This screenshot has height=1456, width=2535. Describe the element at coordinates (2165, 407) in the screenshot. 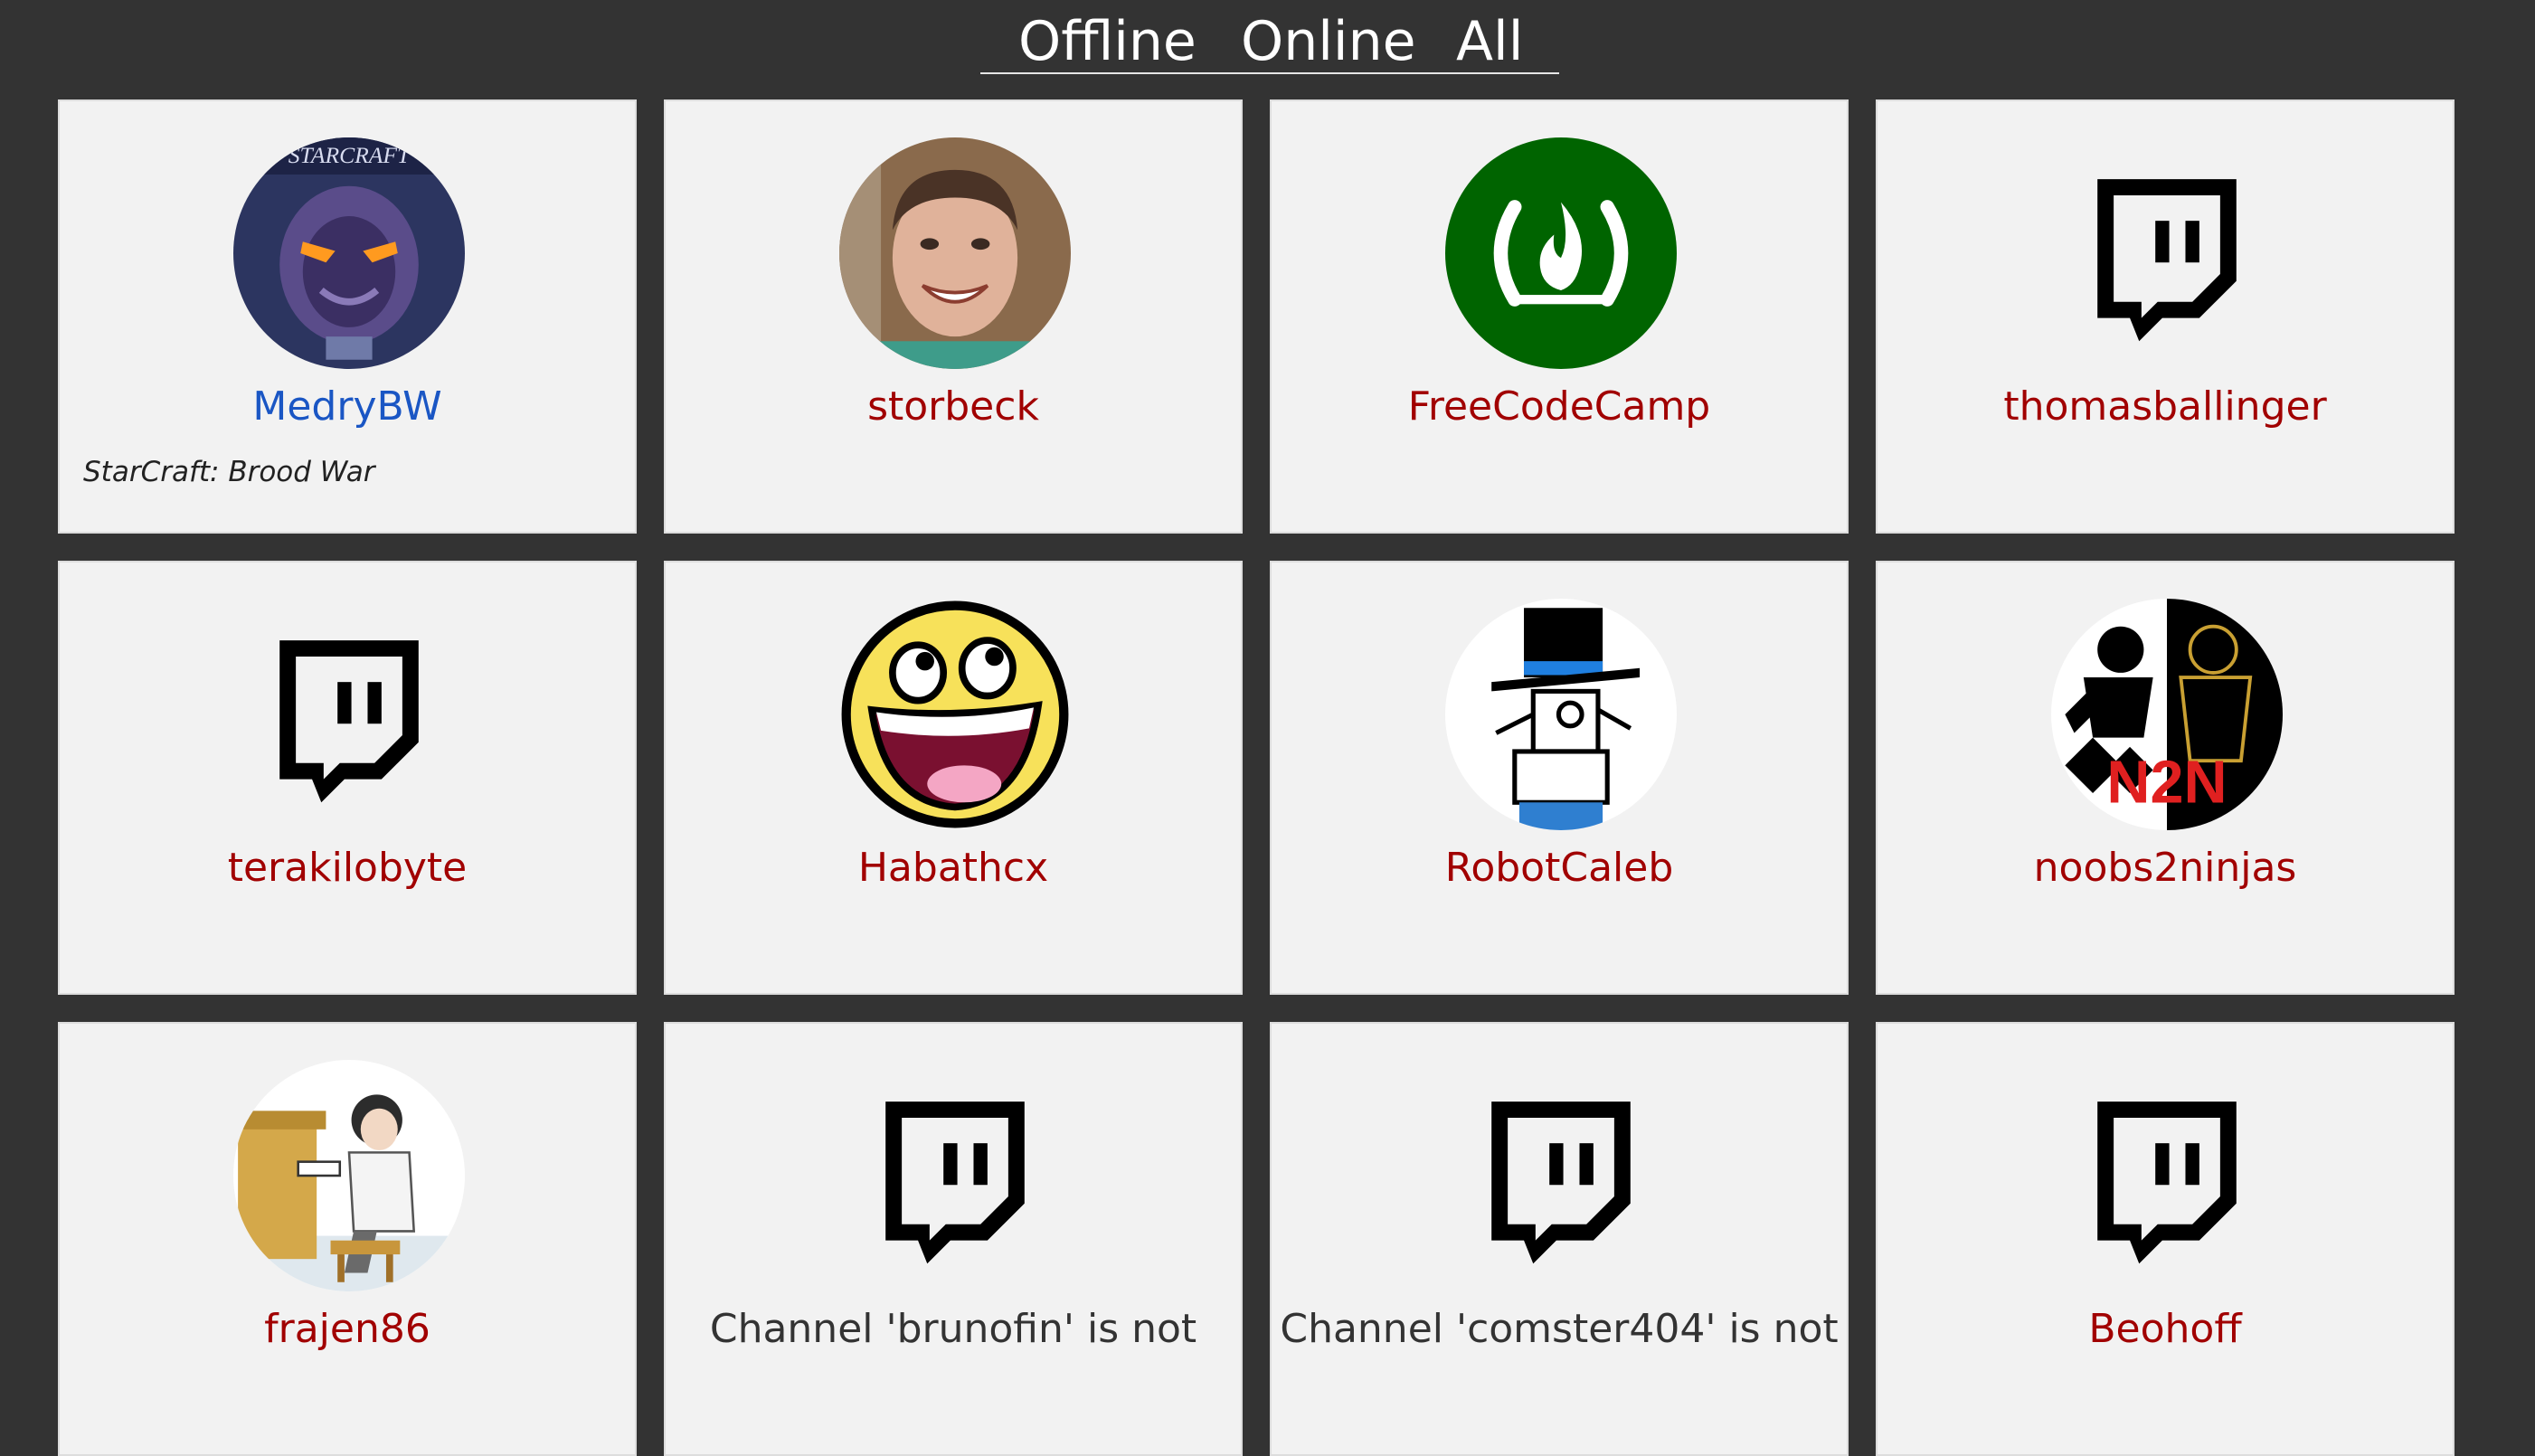

I see `channel-name: thomasballinger` at that location.